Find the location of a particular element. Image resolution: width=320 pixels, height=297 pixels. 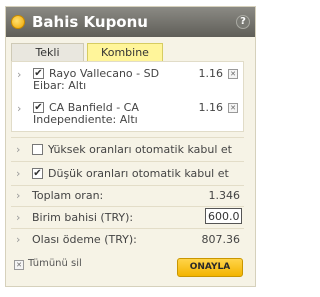

total-odds-row: › Toplam oran: 1.346 is located at coordinates (127, 196).